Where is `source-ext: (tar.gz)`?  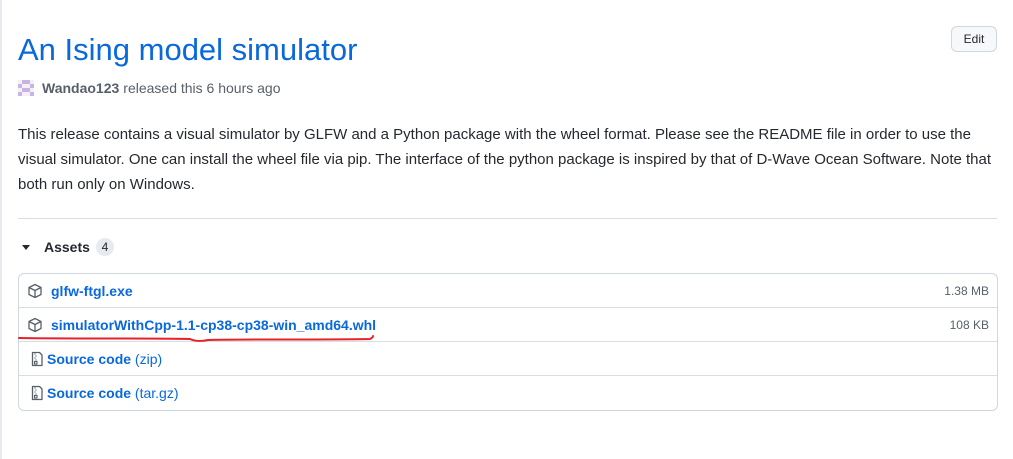
source-ext: (tar.gz) is located at coordinates (156, 392).